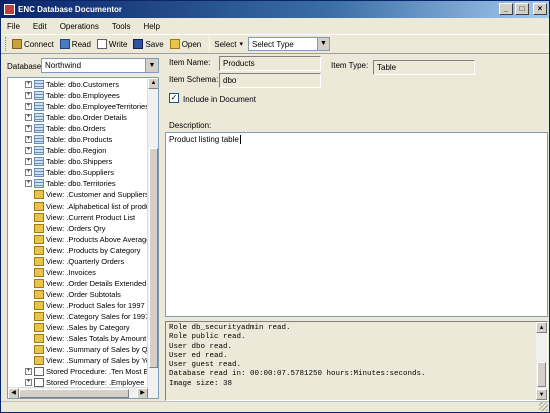 The height and width of the screenshot is (413, 550). I want to click on tree-item: View: .Orders Qry, so click(78, 228).